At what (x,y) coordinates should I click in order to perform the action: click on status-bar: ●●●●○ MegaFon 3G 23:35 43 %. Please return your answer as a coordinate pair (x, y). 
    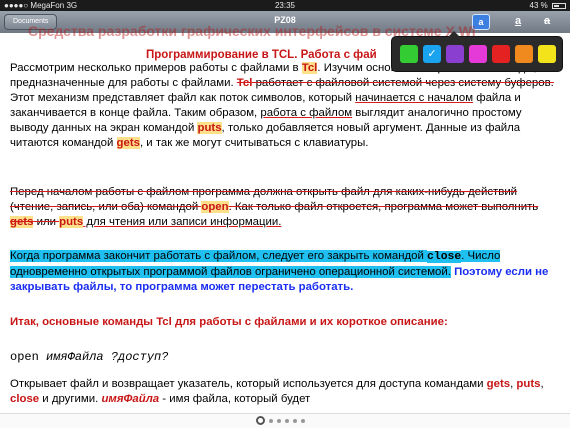
    Looking at the image, I should click on (285, 5).